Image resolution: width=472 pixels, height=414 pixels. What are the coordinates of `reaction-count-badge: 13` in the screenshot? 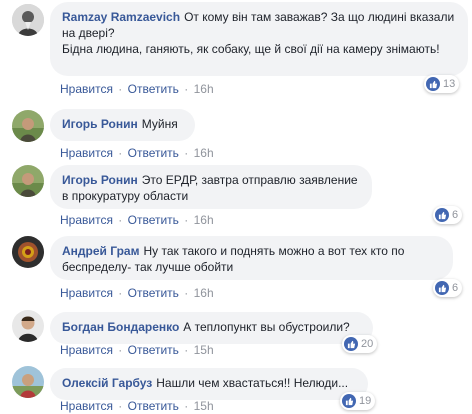 It's located at (442, 84).